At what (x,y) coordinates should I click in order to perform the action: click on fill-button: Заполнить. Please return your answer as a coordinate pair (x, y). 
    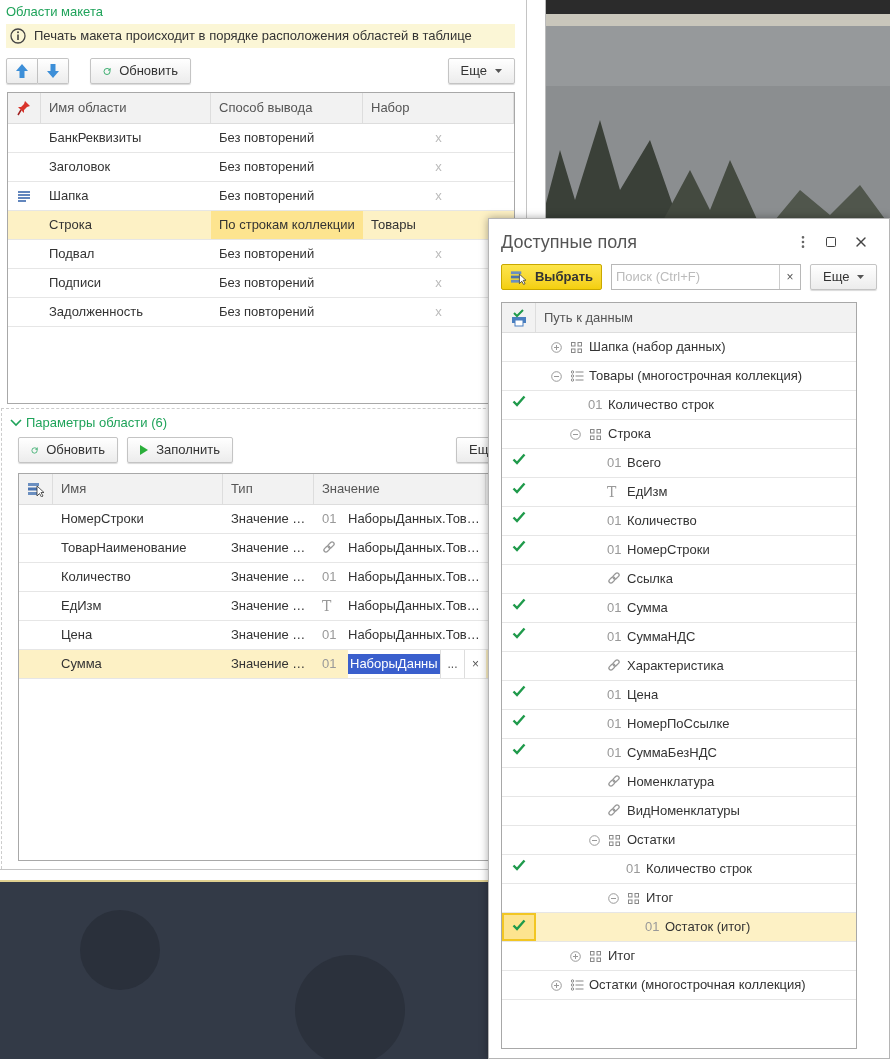
    Looking at the image, I should click on (180, 450).